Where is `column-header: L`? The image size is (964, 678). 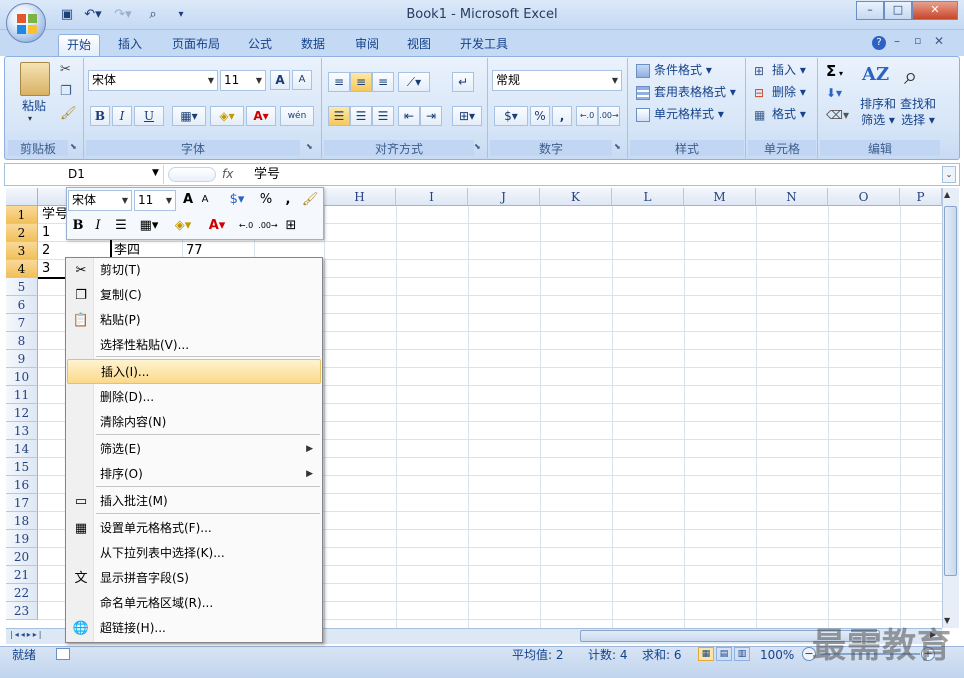 column-header: L is located at coordinates (648, 197).